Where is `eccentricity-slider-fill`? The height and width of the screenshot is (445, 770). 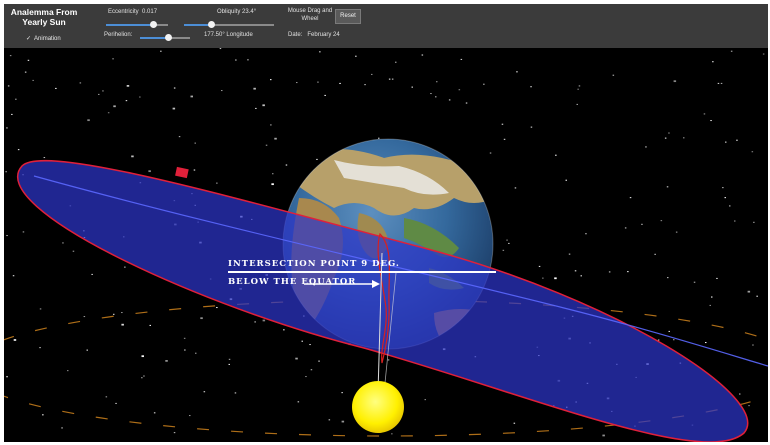 eccentricity-slider-fill is located at coordinates (129, 25).